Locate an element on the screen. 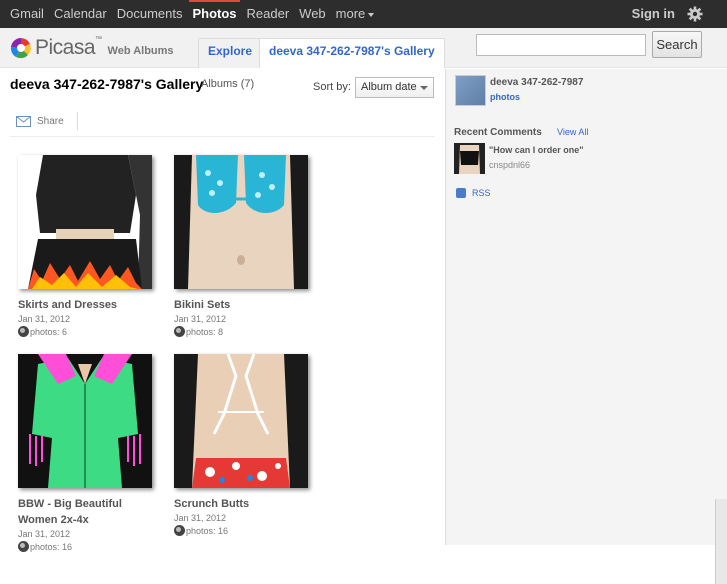  album-title: BBW - Big Beautiful Women 2x-4x is located at coordinates (88, 512).